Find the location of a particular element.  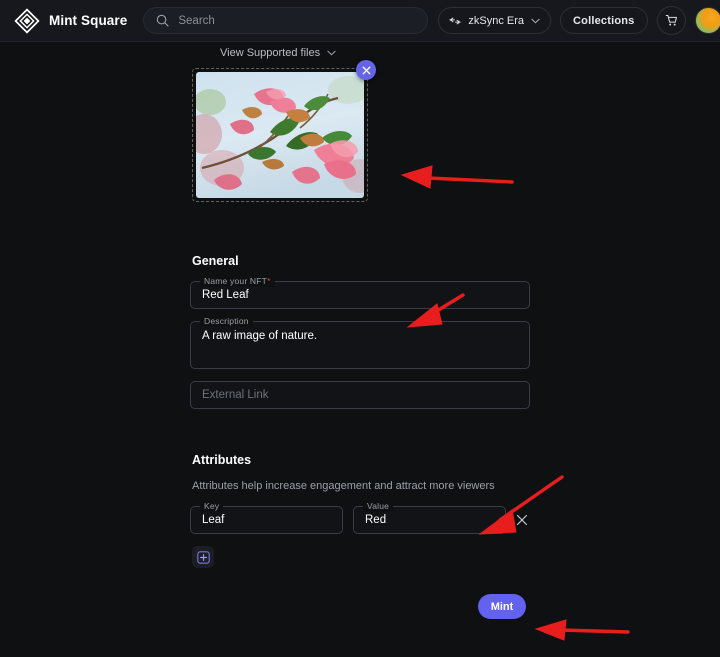

external-link-placeholder: External Link is located at coordinates (235, 395).